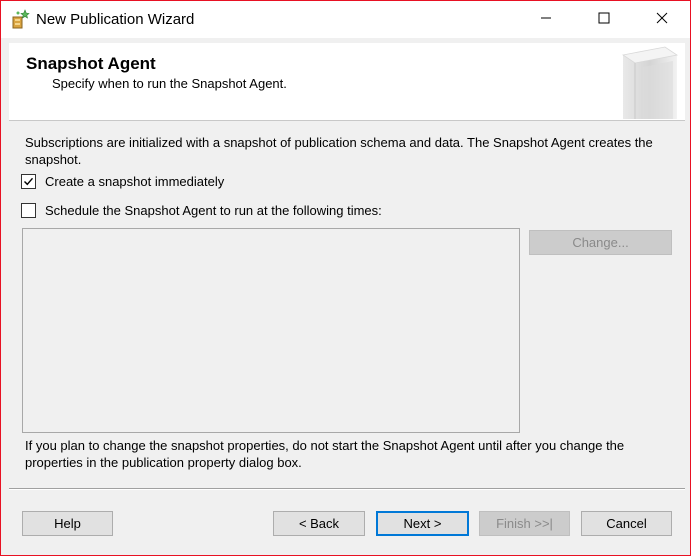 The width and height of the screenshot is (691, 556). I want to click on finish-button: Finish >>|, so click(524, 523).